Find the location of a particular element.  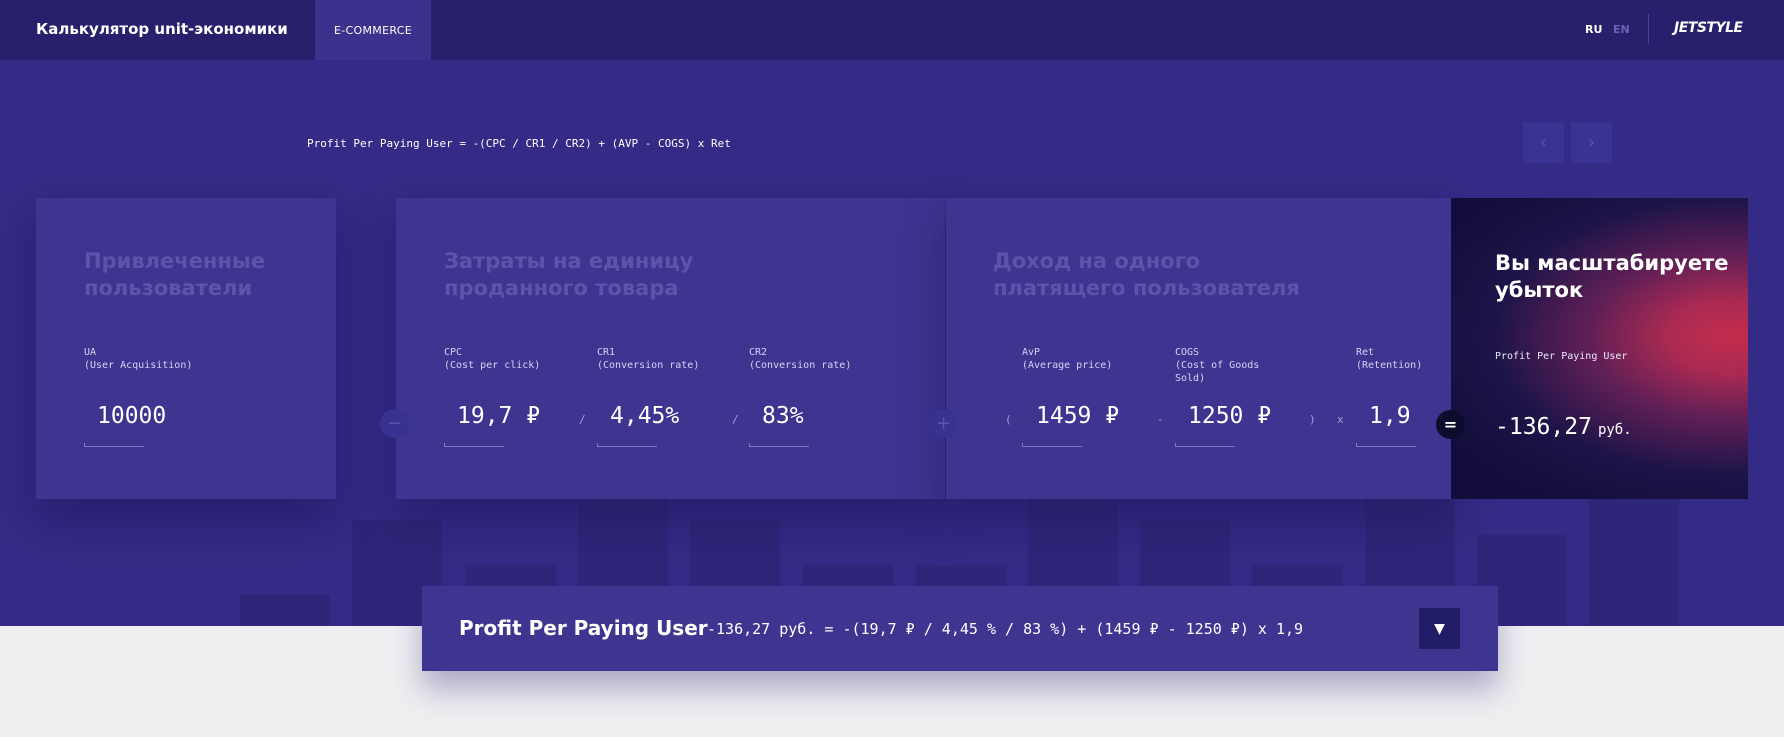

app-title: Калькулятор unit-экономики is located at coordinates (162, 29).